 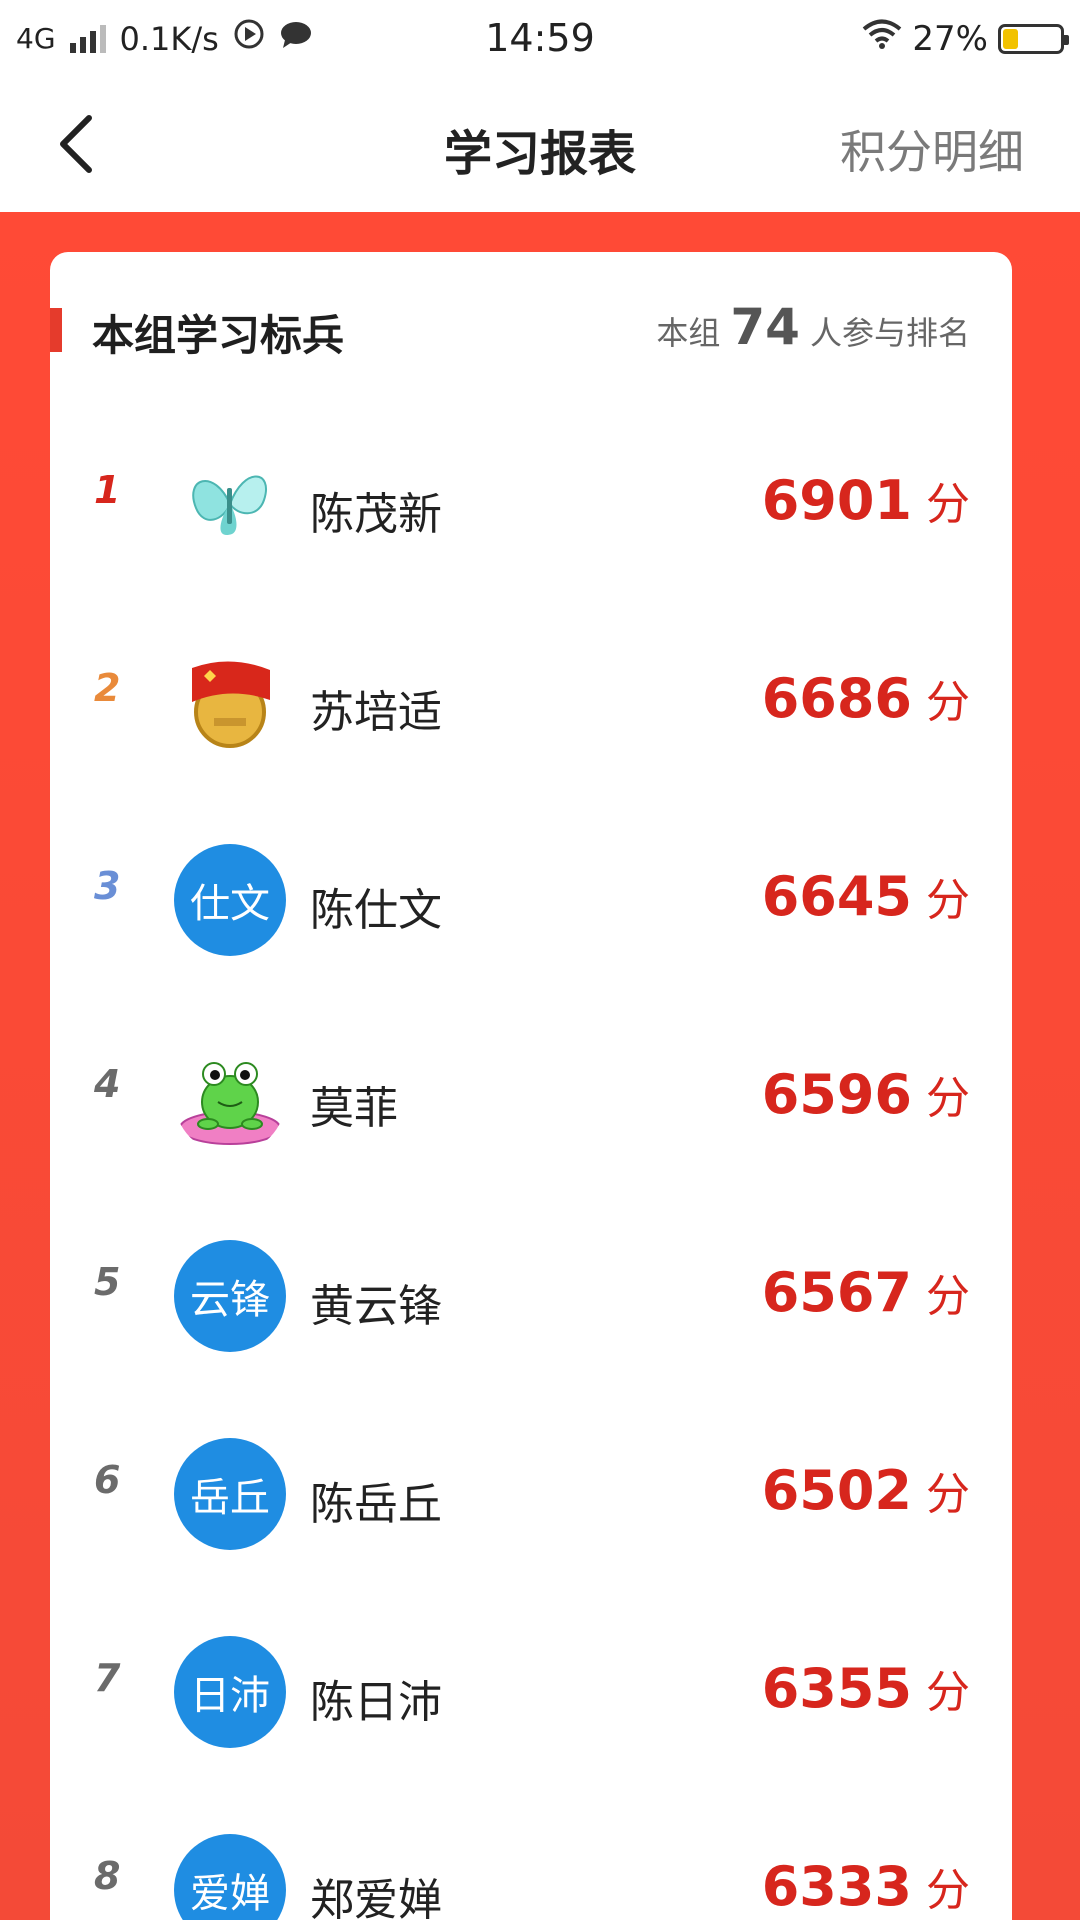 I want to click on card-title: 本组学习标兵, so click(x=218, y=335).